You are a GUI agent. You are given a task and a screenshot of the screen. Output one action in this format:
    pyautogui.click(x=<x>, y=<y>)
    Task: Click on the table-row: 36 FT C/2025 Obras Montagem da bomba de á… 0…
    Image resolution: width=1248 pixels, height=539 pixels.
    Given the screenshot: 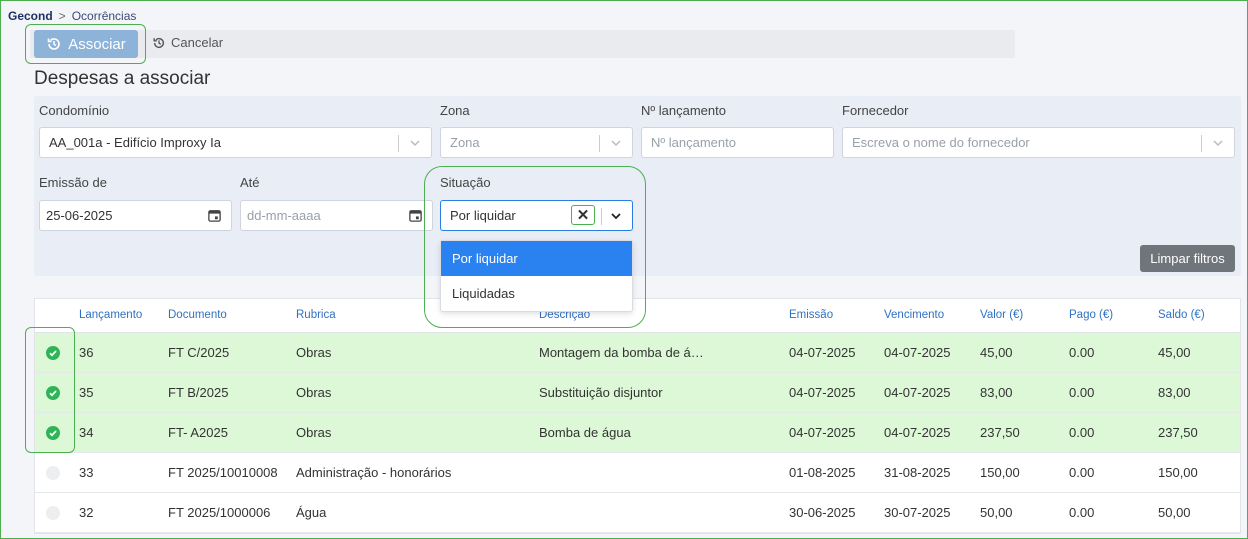 What is the action you would take?
    pyautogui.click(x=637, y=353)
    